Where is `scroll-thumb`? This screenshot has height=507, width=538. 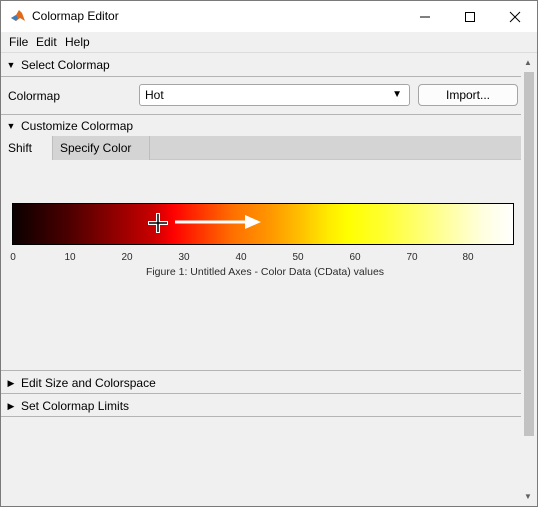
scroll-thumb is located at coordinates (529, 254).